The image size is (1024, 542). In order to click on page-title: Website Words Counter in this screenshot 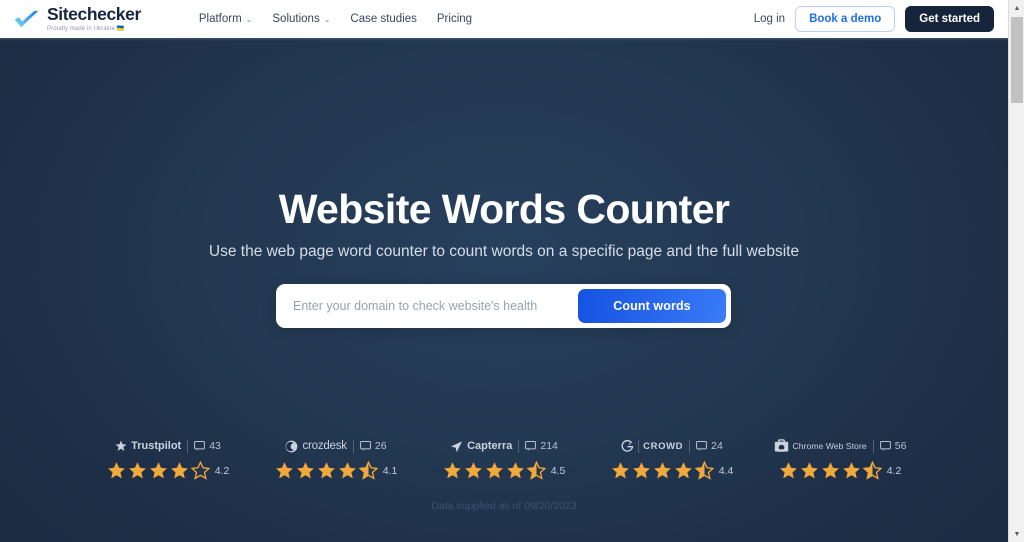, I will do `click(504, 209)`.